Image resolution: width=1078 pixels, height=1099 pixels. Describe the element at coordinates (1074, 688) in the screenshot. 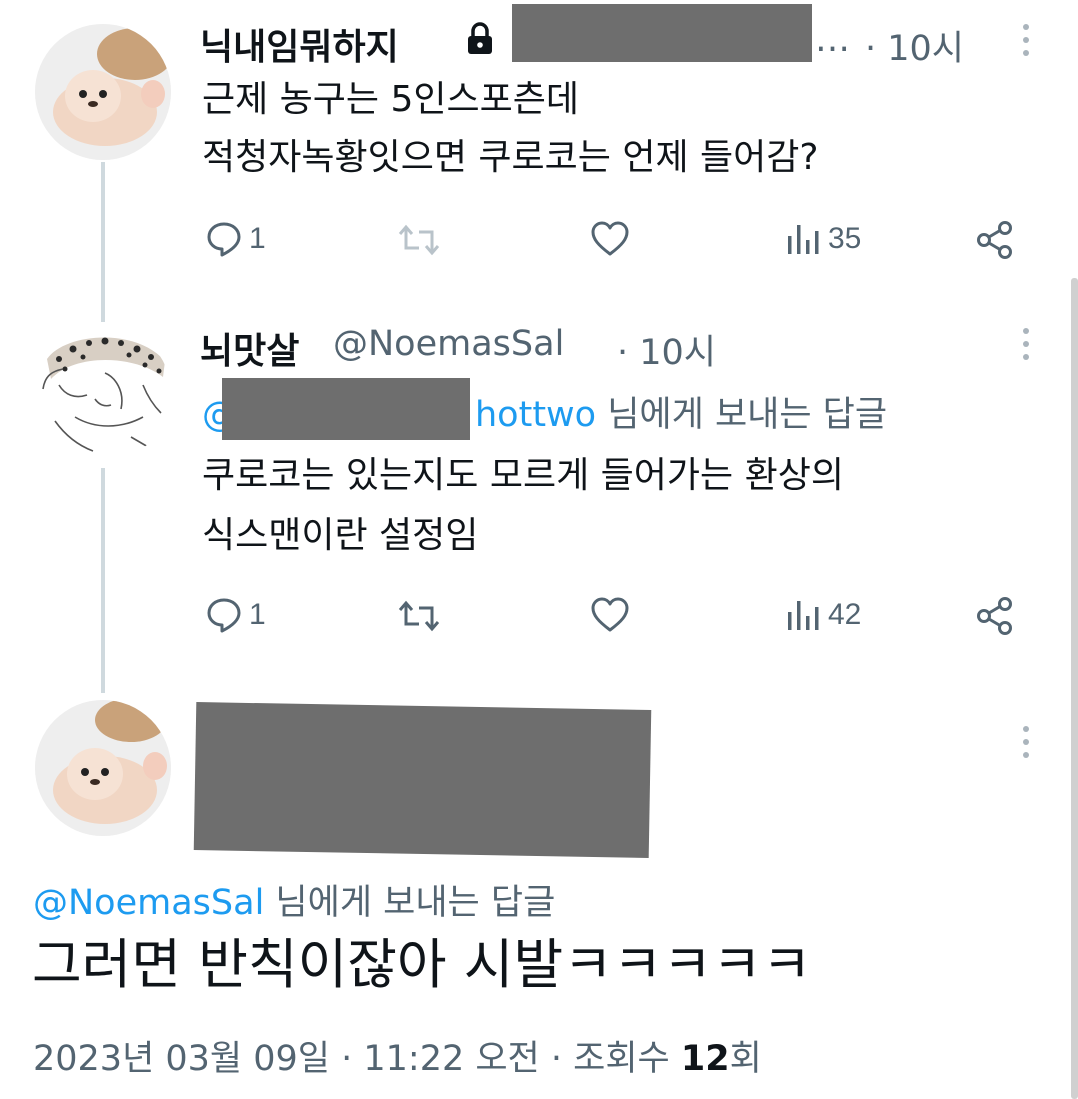

I see `scrollbar` at that location.